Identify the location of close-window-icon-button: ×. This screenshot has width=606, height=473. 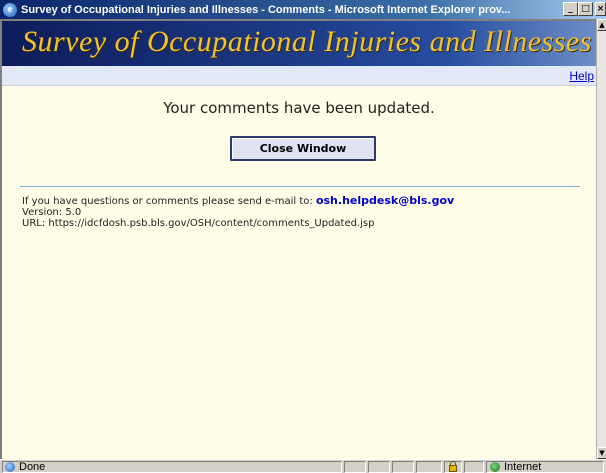
(600, 9).